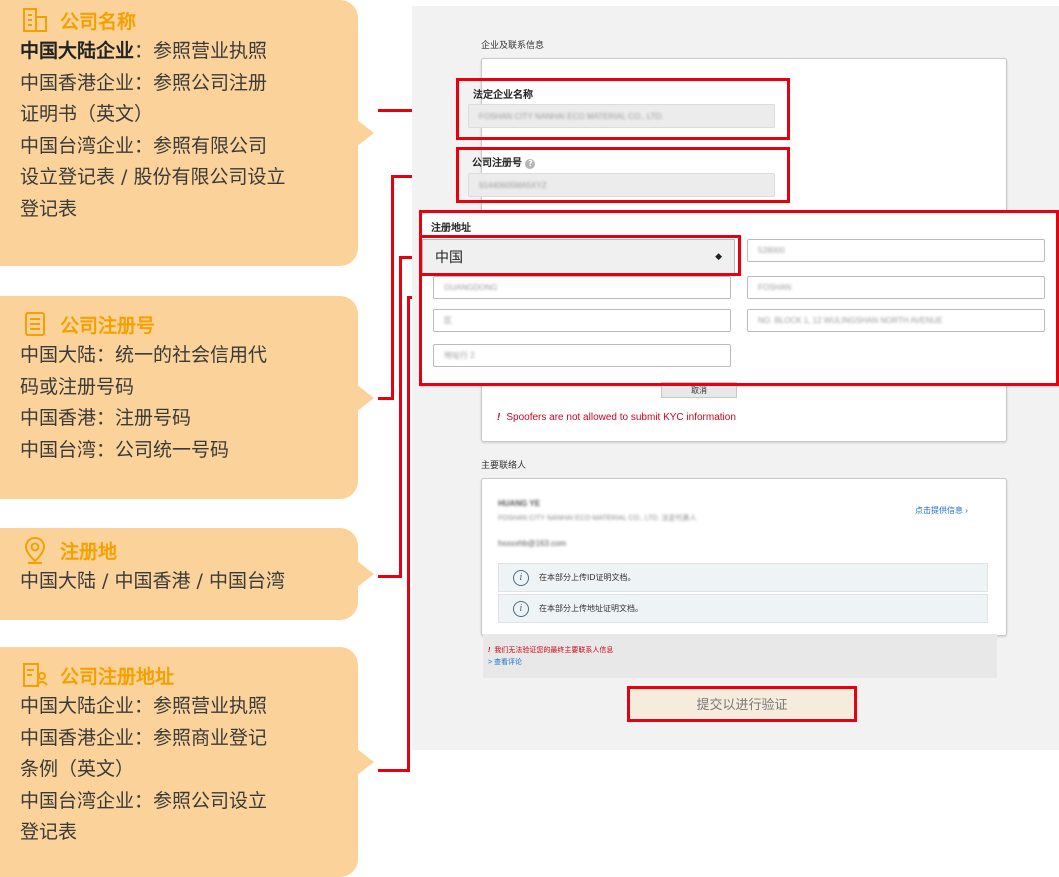  What do you see at coordinates (505, 662) in the screenshot?
I see `view-review-link: > 查看评论` at bounding box center [505, 662].